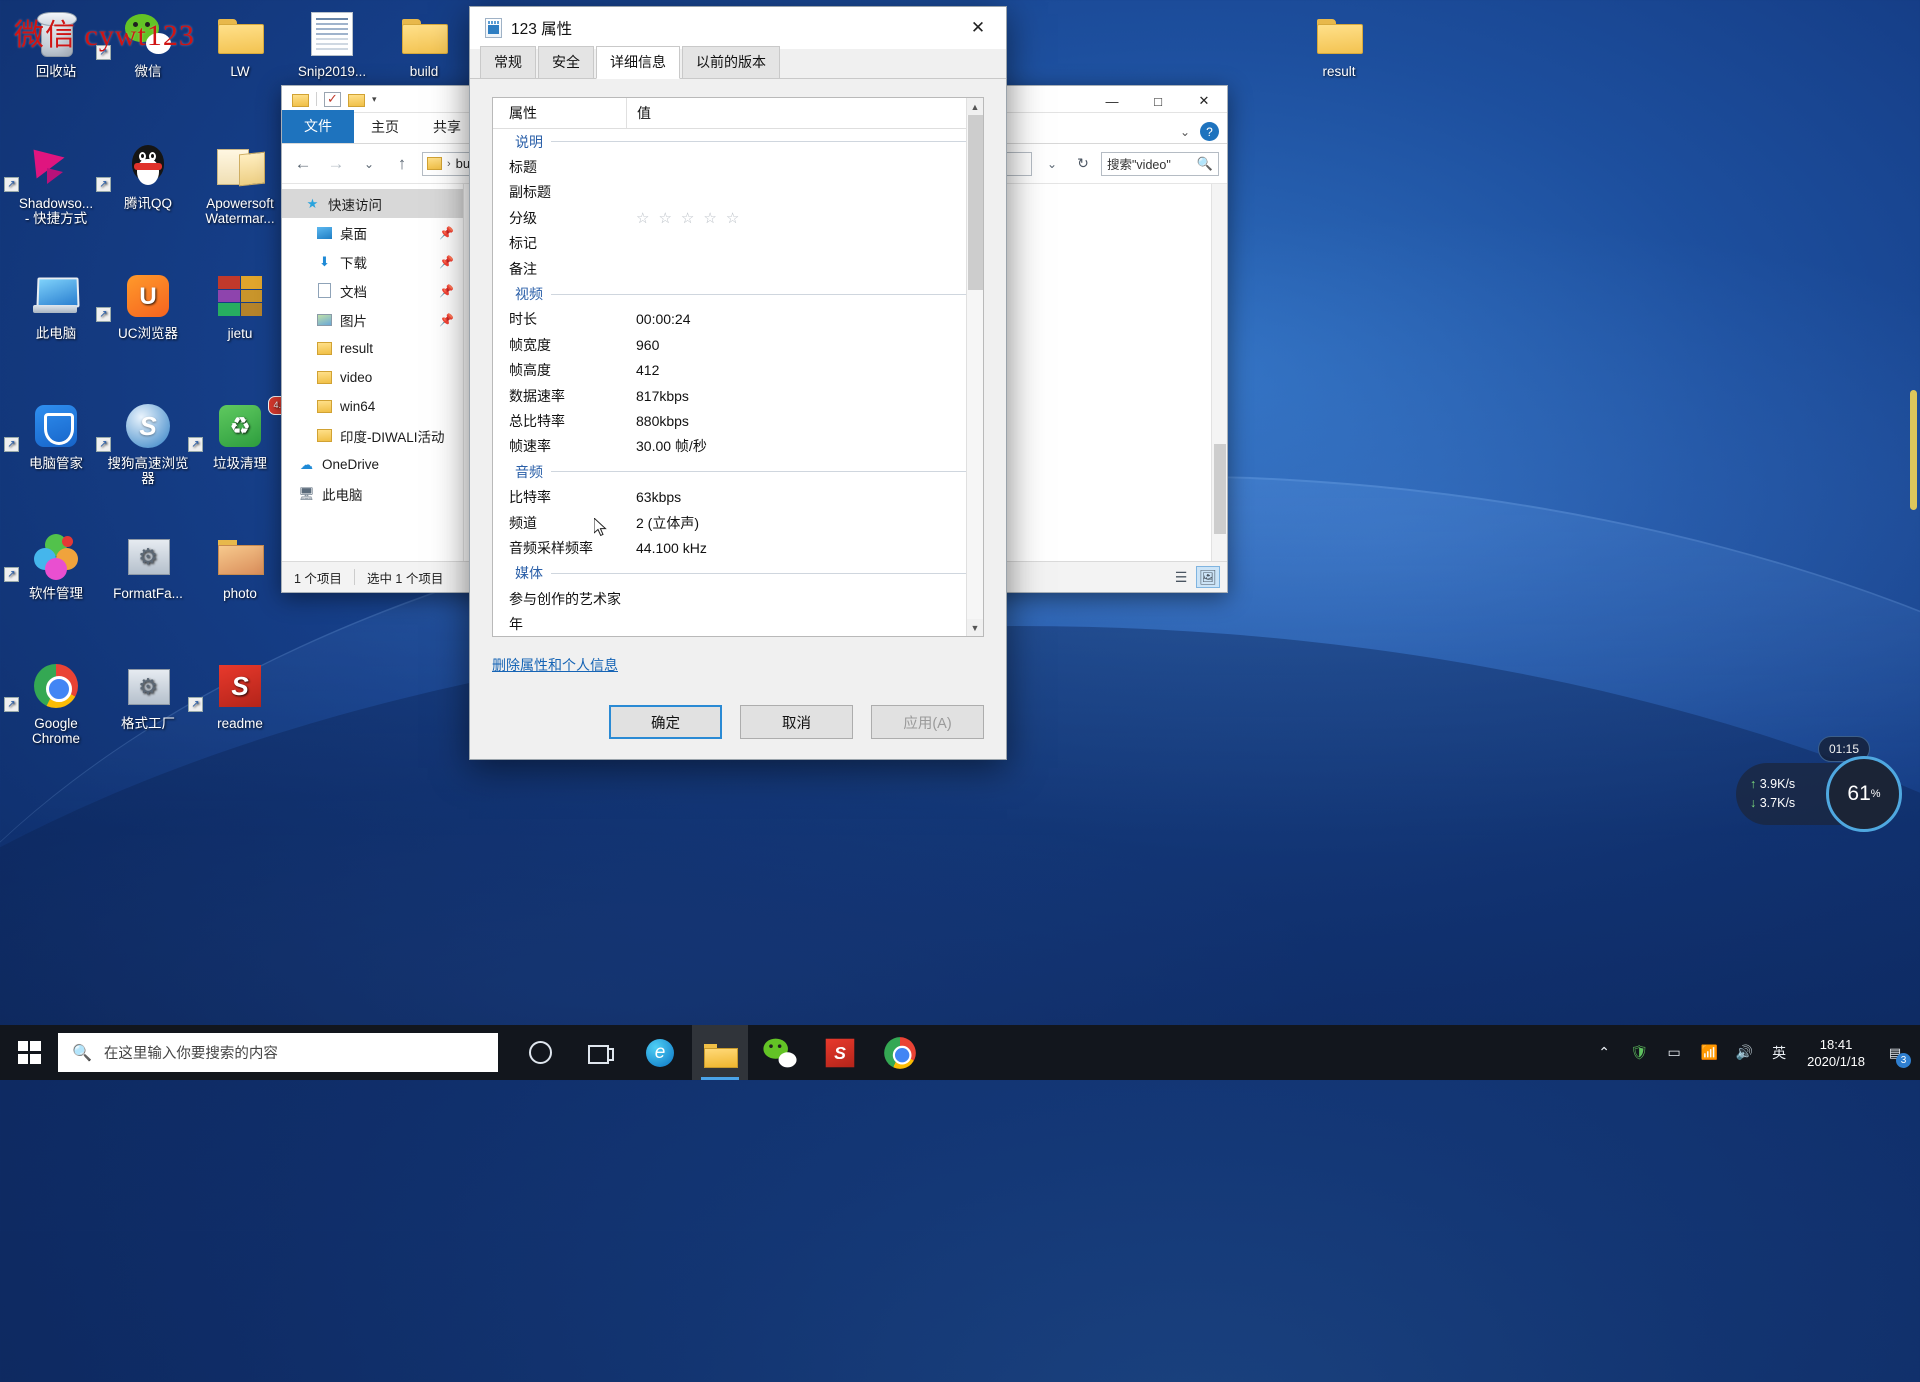 The height and width of the screenshot is (1382, 1920). Describe the element at coordinates (738, 344) in the screenshot. I see `property-row: 帧宽度 960` at that location.